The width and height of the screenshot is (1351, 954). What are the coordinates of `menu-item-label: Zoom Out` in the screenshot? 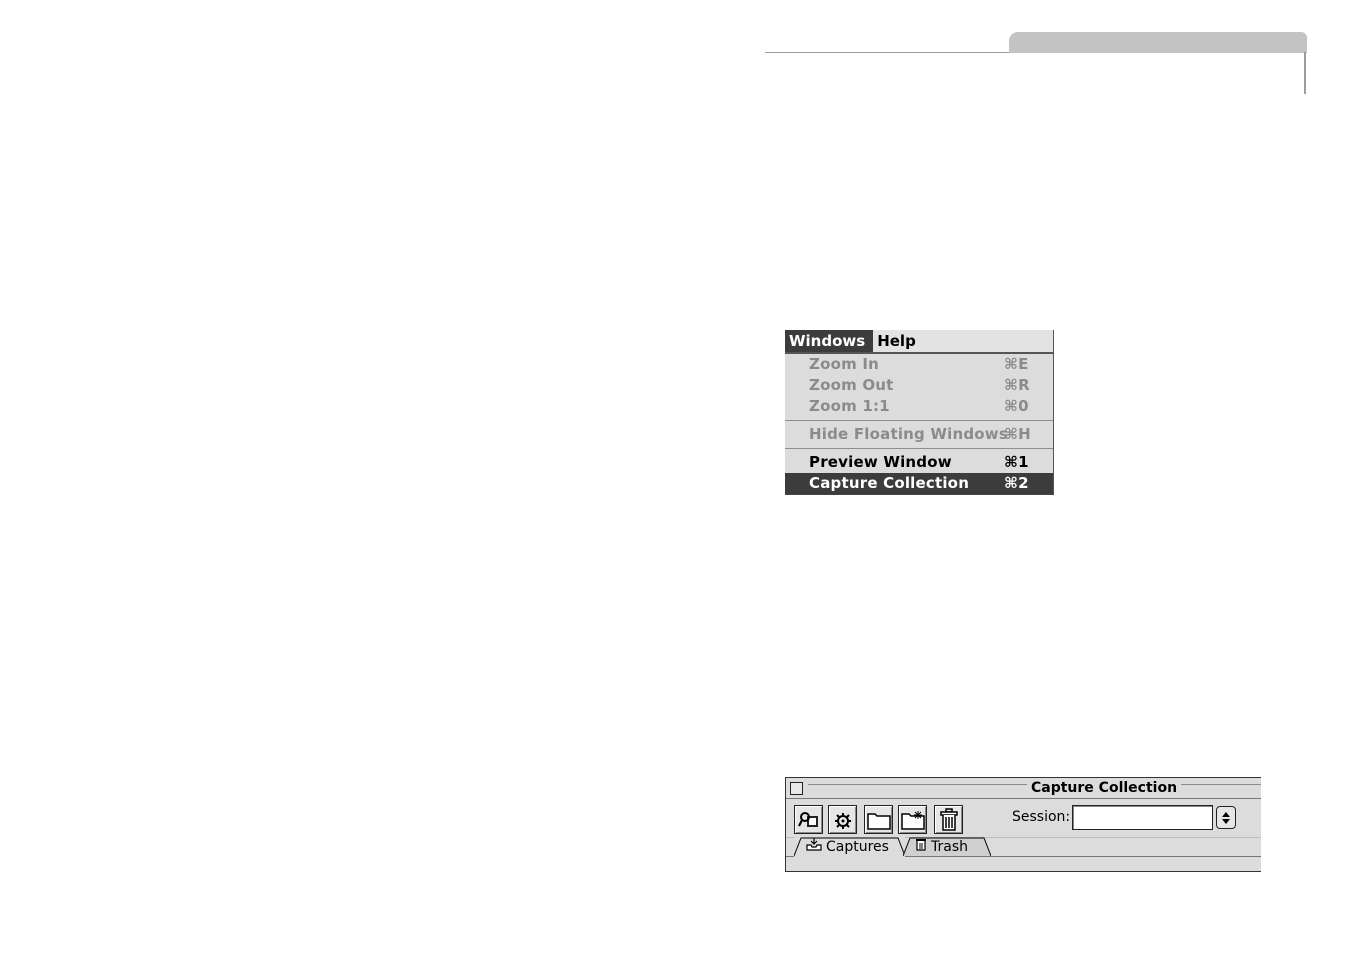 It's located at (851, 385).